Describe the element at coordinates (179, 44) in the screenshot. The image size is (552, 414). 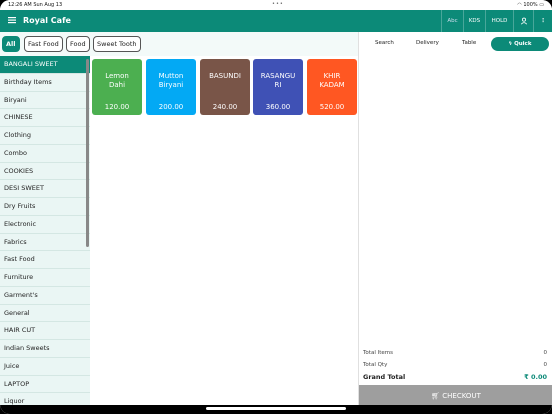
I see `category-filter-bar: All Fast Food Food Sweet Tooth` at that location.